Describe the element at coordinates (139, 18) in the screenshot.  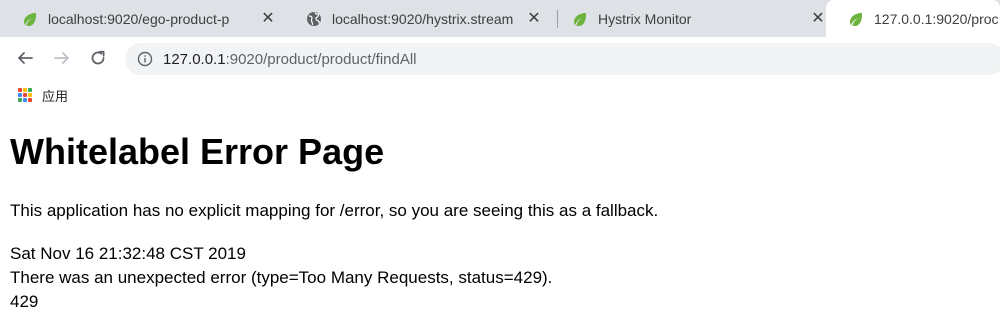
I see `tab-title: localhost:9020/ego-product-p` at that location.